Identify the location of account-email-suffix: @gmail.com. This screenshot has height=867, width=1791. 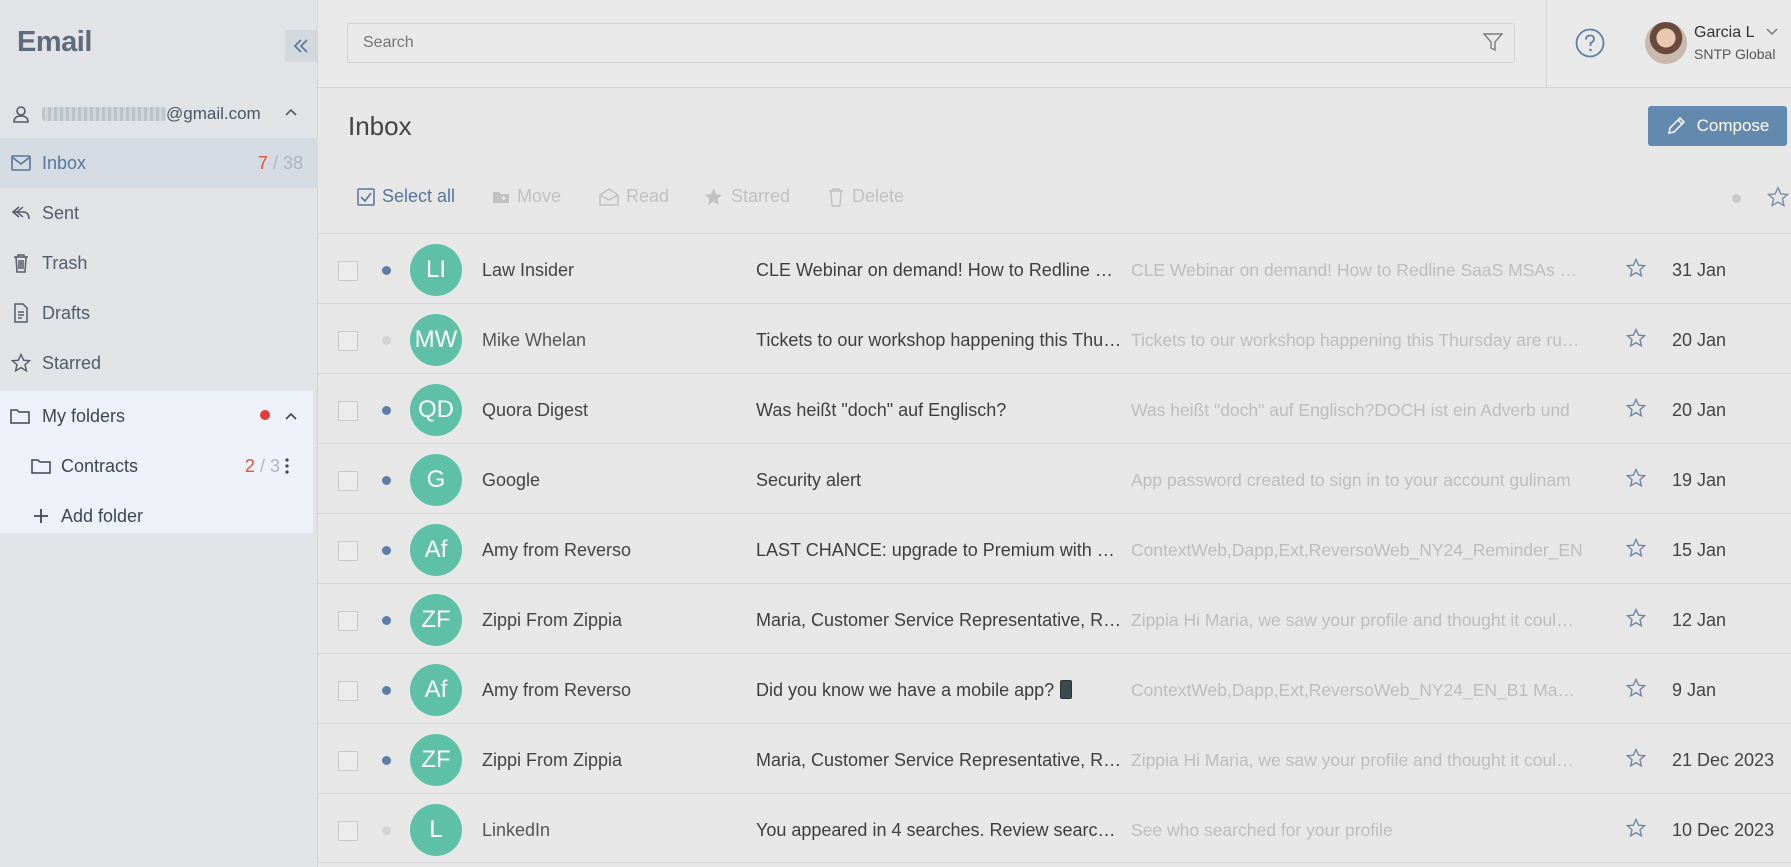
(213, 113).